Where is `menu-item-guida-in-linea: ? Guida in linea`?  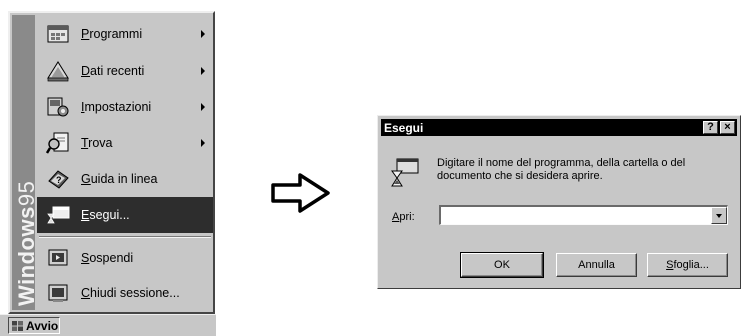
menu-item-guida-in-linea: ? Guida in linea is located at coordinates (125, 179).